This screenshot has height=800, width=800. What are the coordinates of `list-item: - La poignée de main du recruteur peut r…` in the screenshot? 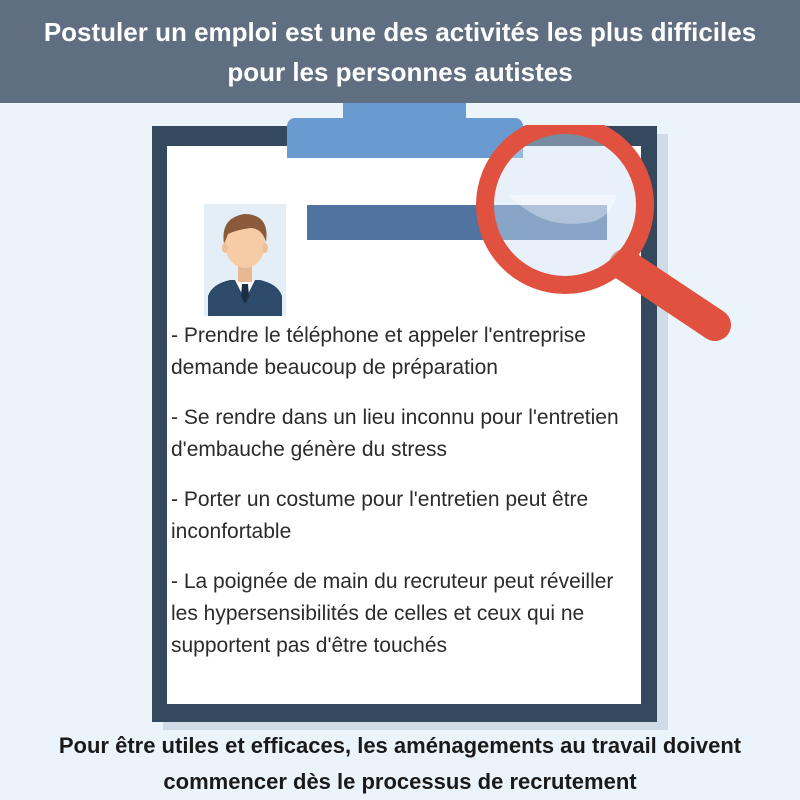 It's located at (392, 613).